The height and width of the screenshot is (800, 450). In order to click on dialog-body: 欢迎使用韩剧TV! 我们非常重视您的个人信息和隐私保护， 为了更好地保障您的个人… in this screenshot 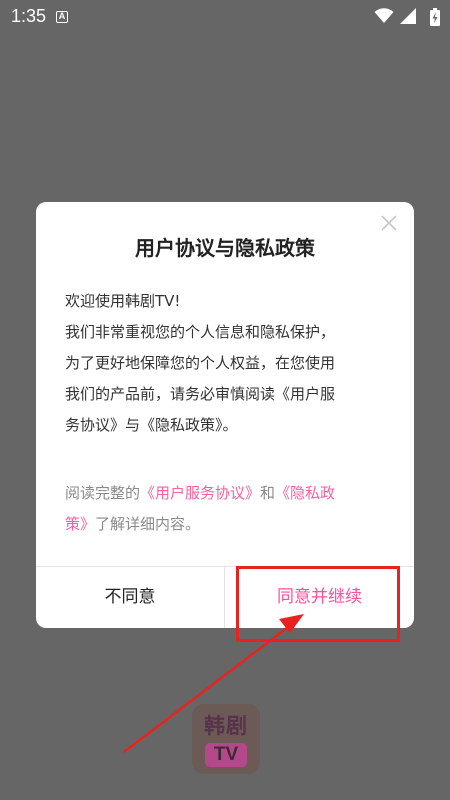, I will do `click(230, 363)`.